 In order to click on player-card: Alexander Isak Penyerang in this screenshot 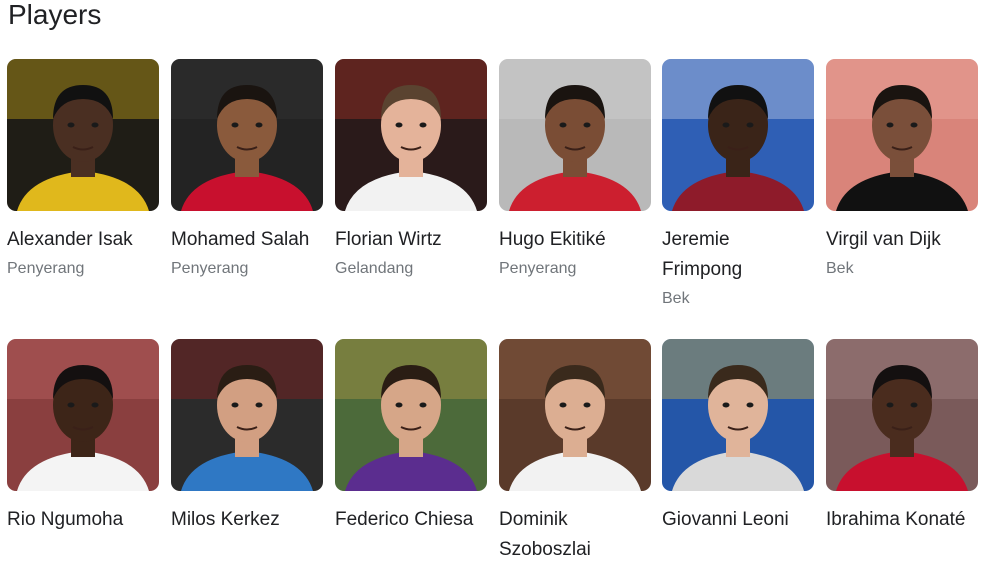, I will do `click(83, 168)`.